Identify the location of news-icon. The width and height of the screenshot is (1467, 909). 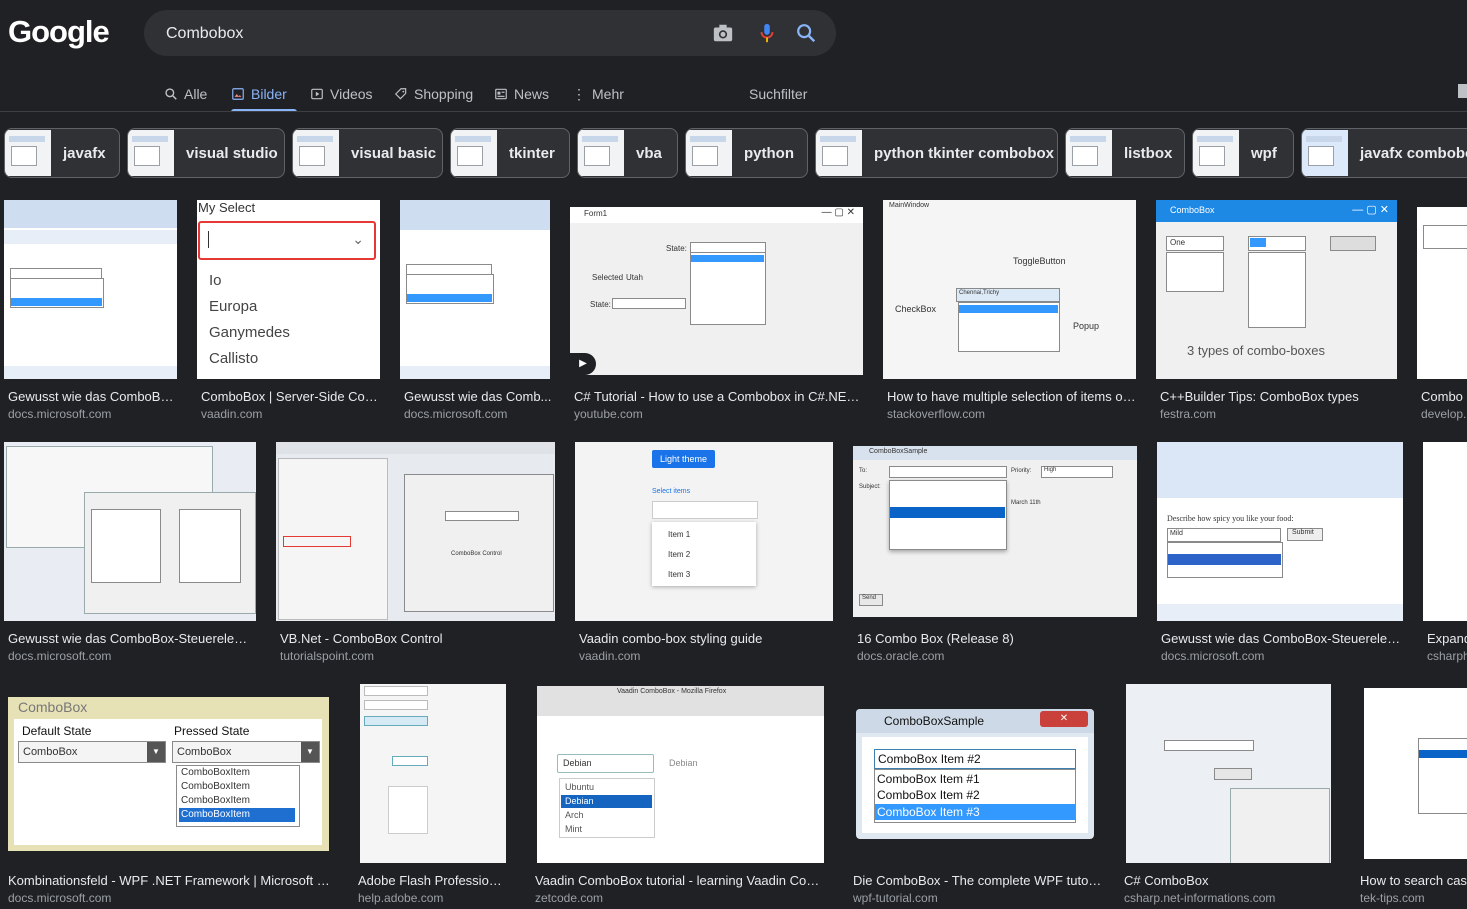
(501, 94).